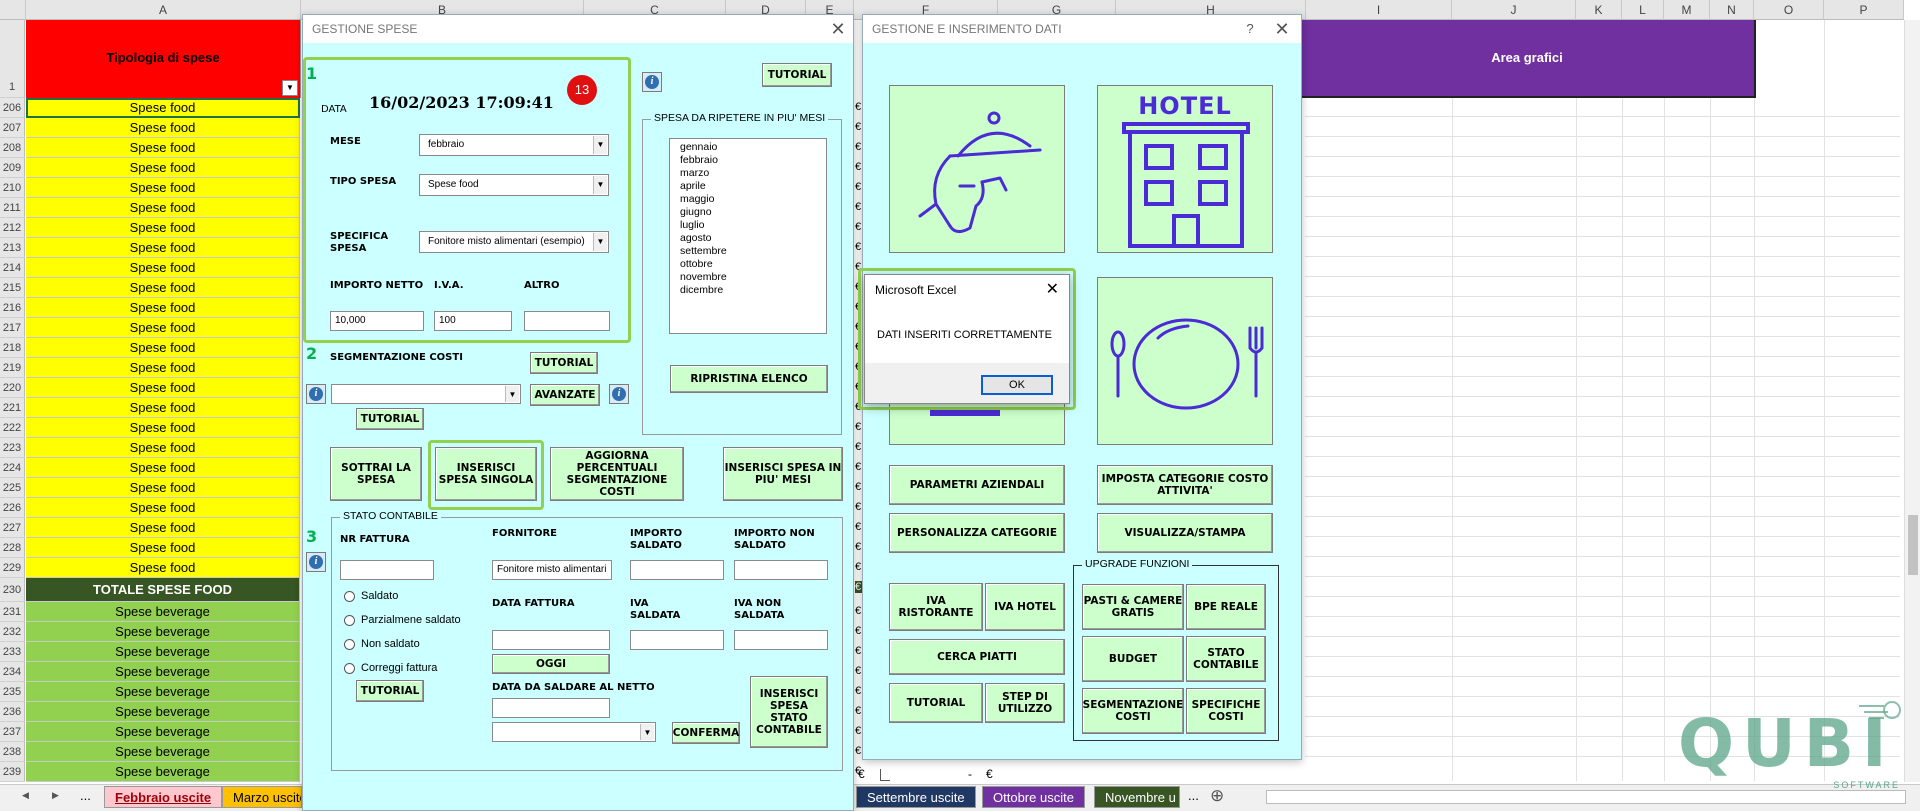  Describe the element at coordinates (12, 328) in the screenshot. I see `row-header: 217` at that location.